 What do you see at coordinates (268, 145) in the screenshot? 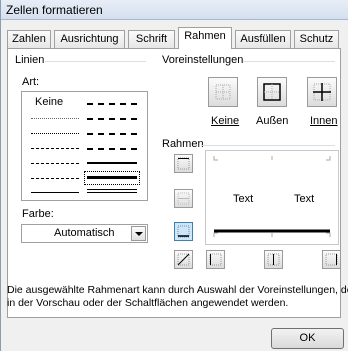
I see `rahmen-group-line` at bounding box center [268, 145].